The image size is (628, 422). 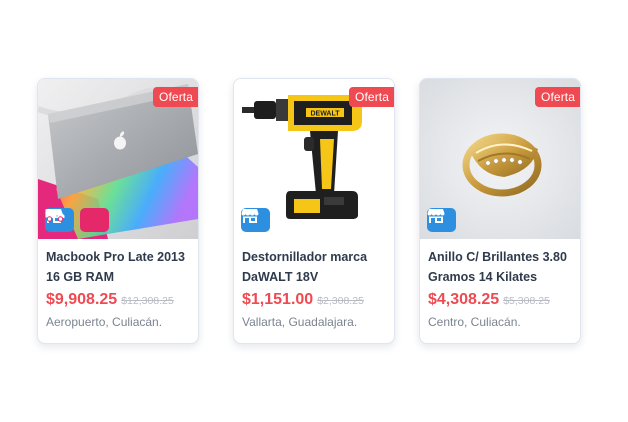 I want to click on product-price: $9,908.25, so click(x=82, y=299).